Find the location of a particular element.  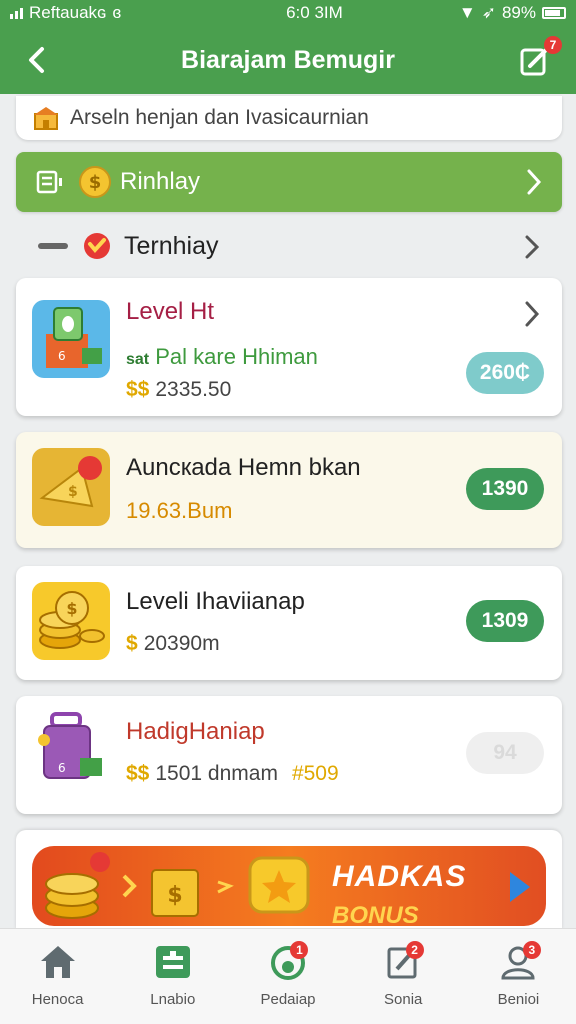

tab-label: Henoca is located at coordinates (57, 999).